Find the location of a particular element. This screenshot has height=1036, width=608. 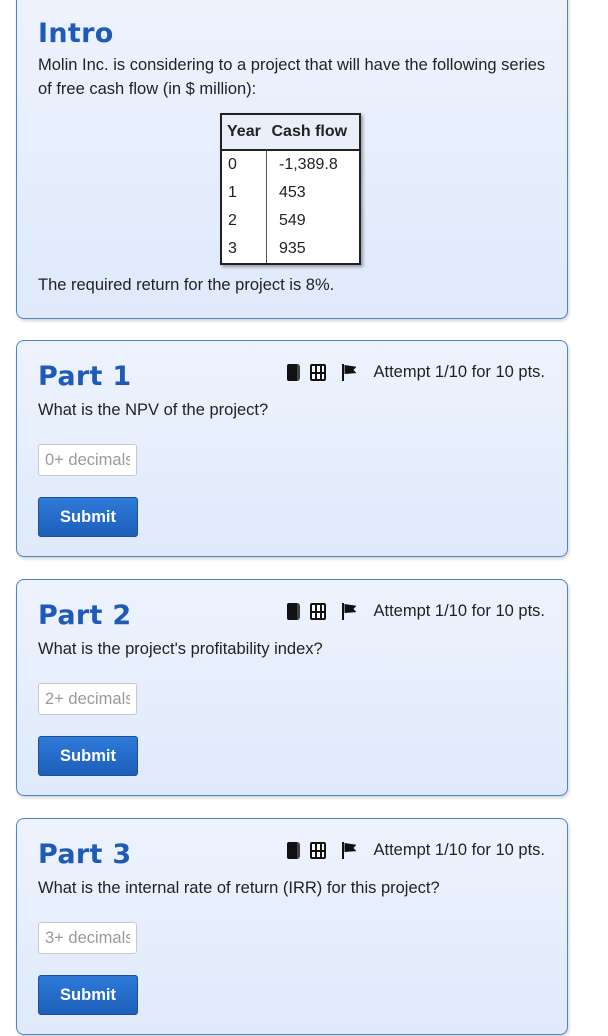

part-title: Part 1 is located at coordinates (85, 376).